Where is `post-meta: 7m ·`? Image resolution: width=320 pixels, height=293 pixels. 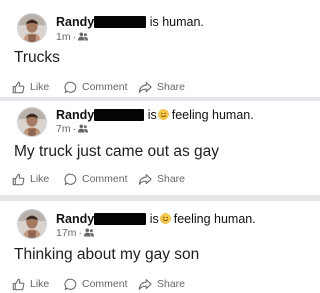
post-meta: 7m · is located at coordinates (72, 129).